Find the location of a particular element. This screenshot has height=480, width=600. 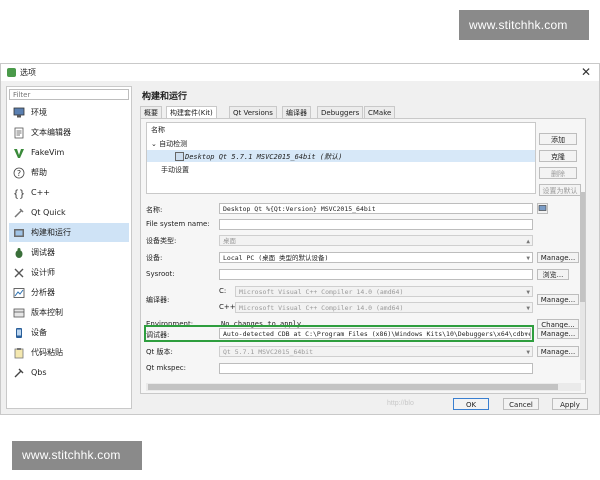

tab-qt-versions: Qt Versions is located at coordinates (253, 112).